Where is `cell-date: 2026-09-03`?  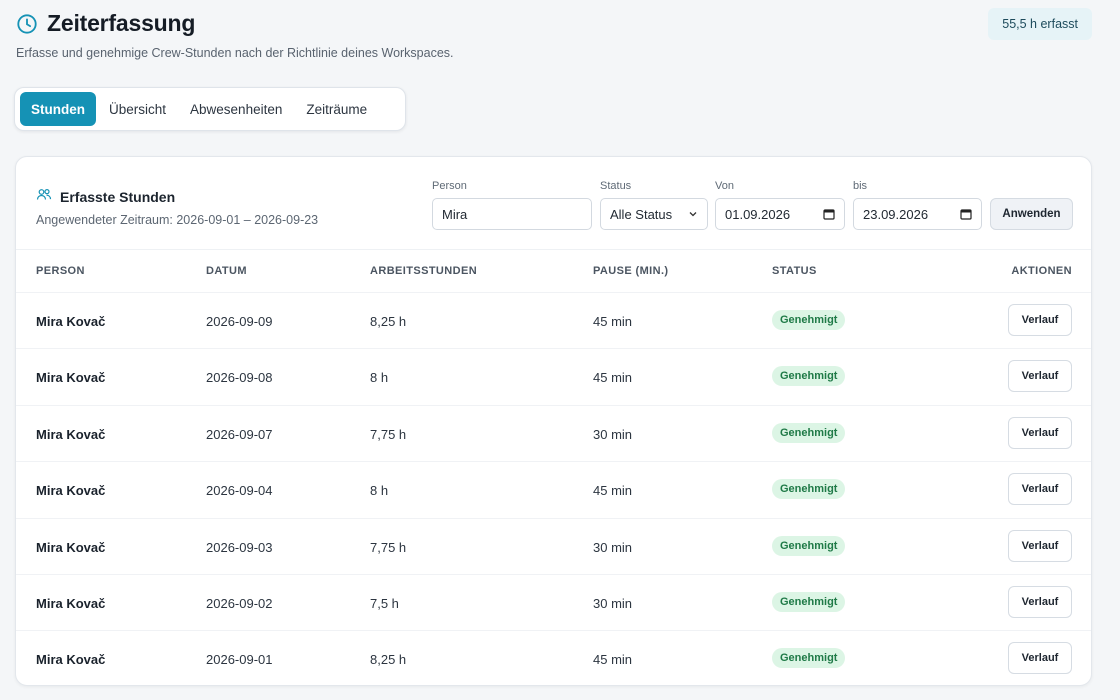
cell-date: 2026-09-03 is located at coordinates (239, 547).